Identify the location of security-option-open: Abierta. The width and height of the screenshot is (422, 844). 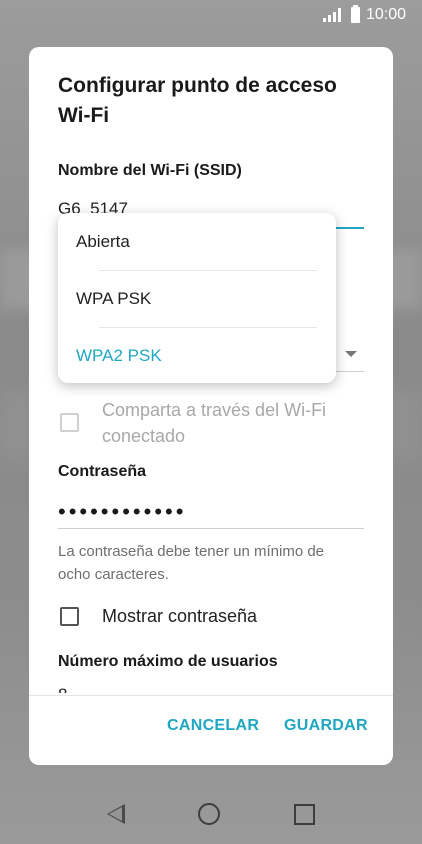
(197, 241).